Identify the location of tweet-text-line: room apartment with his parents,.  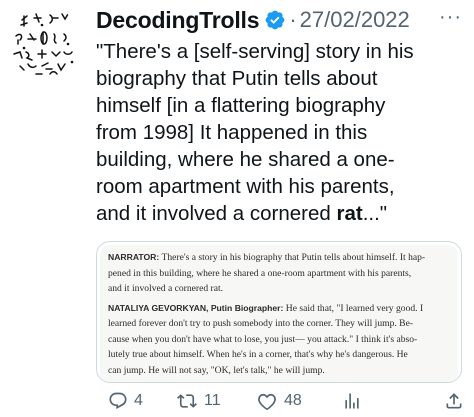
(245, 186).